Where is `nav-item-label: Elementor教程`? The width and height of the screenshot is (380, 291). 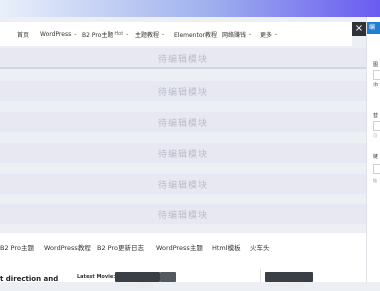
nav-item-label: Elementor教程 is located at coordinates (195, 35).